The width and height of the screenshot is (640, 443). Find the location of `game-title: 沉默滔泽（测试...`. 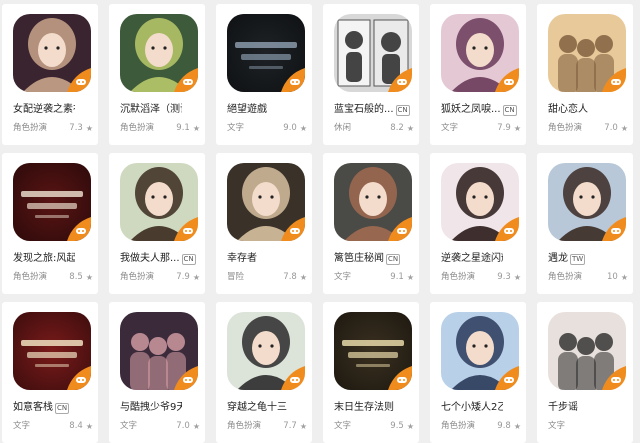

game-title: 沉默滔泽（测试... is located at coordinates (151, 110).